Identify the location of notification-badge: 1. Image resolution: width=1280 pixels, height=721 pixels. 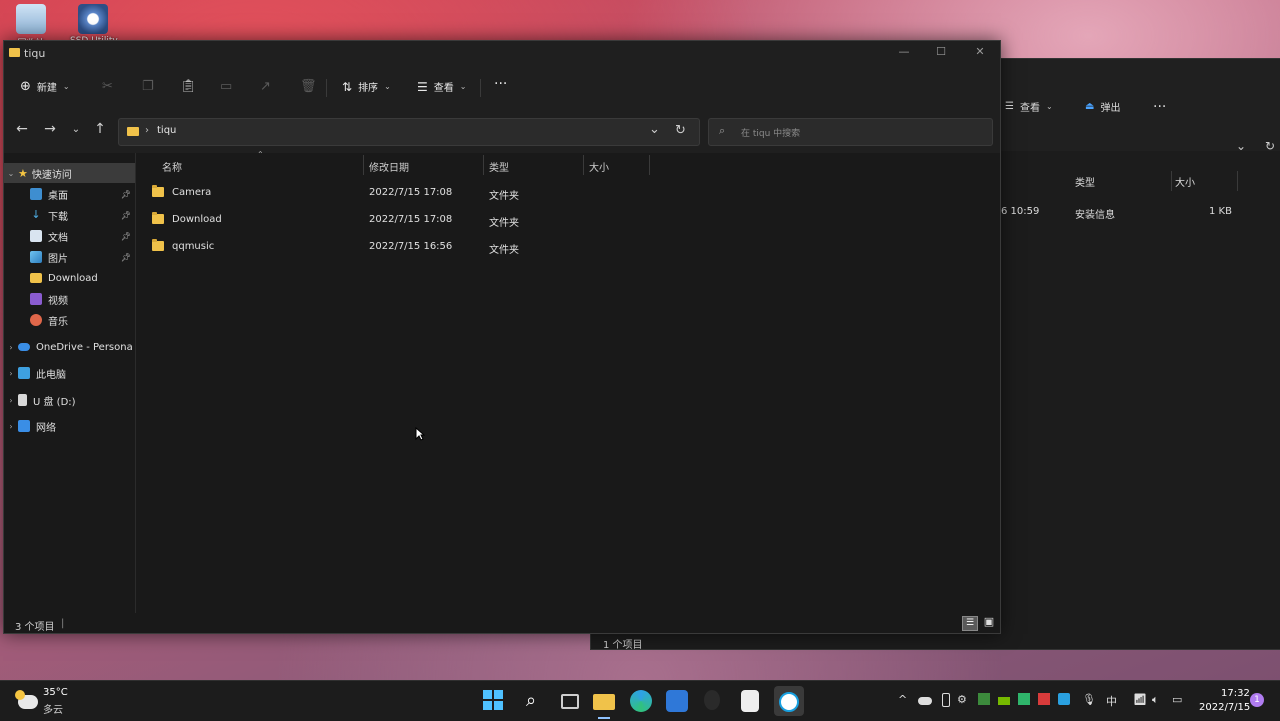
(1257, 700).